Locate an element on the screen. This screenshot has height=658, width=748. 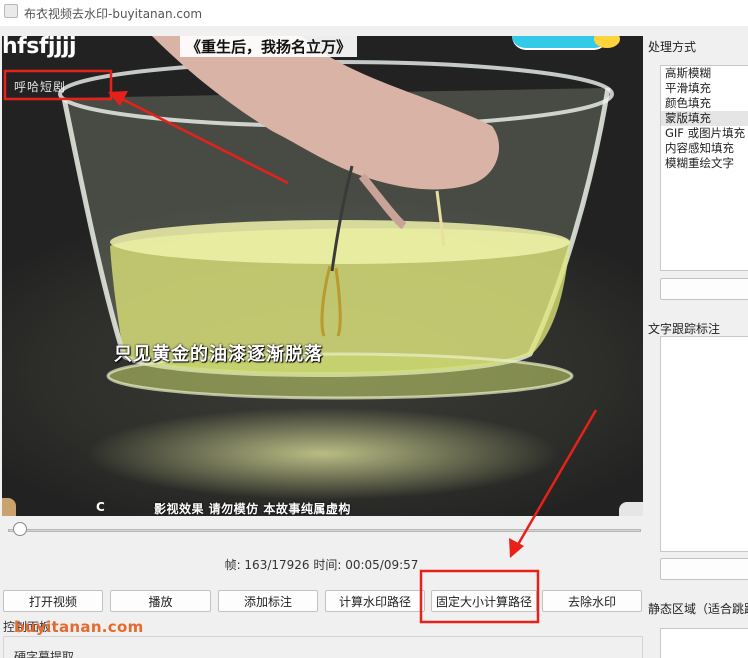
drama-title: 《重生后，我扬名立万》 is located at coordinates (269, 46).